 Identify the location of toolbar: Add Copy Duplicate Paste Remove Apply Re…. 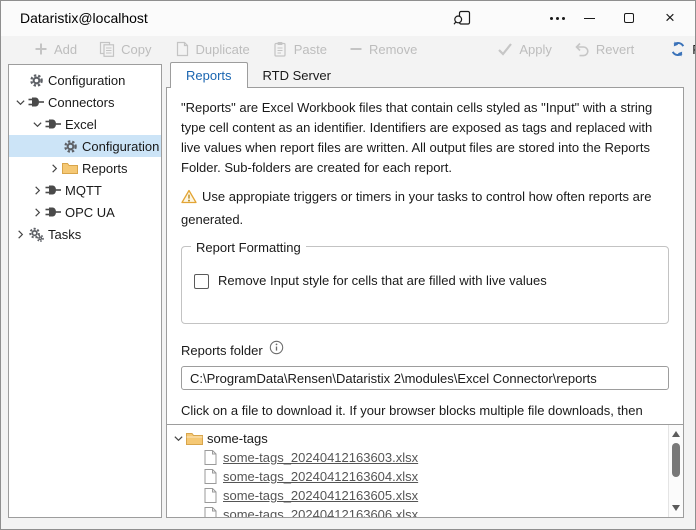
(348, 49).